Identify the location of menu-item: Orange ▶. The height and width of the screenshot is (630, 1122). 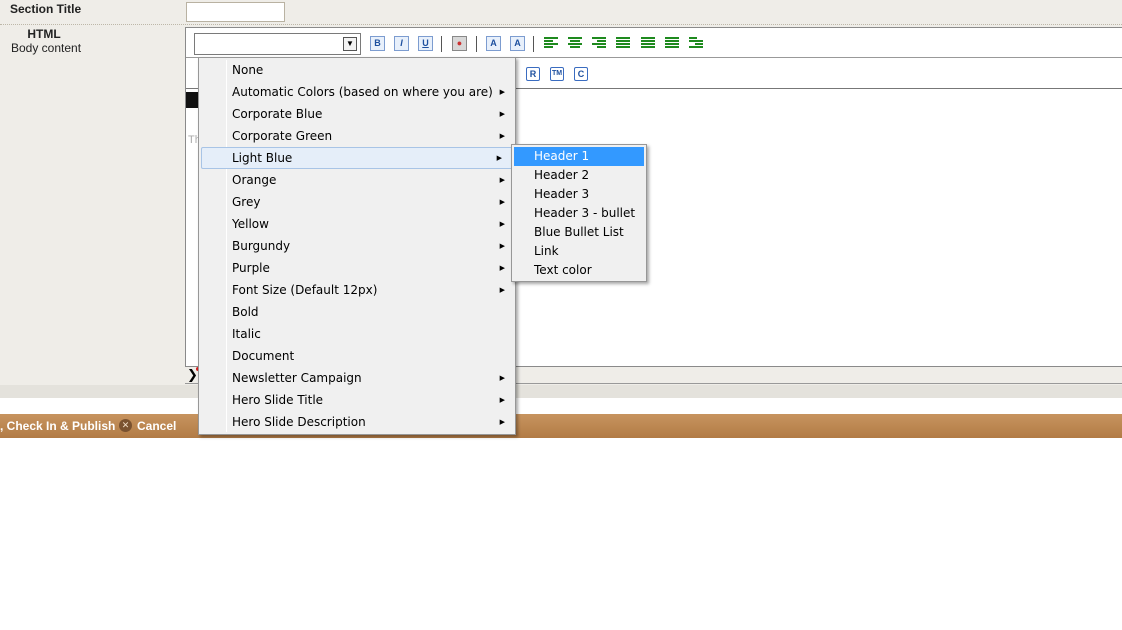
(357, 180).